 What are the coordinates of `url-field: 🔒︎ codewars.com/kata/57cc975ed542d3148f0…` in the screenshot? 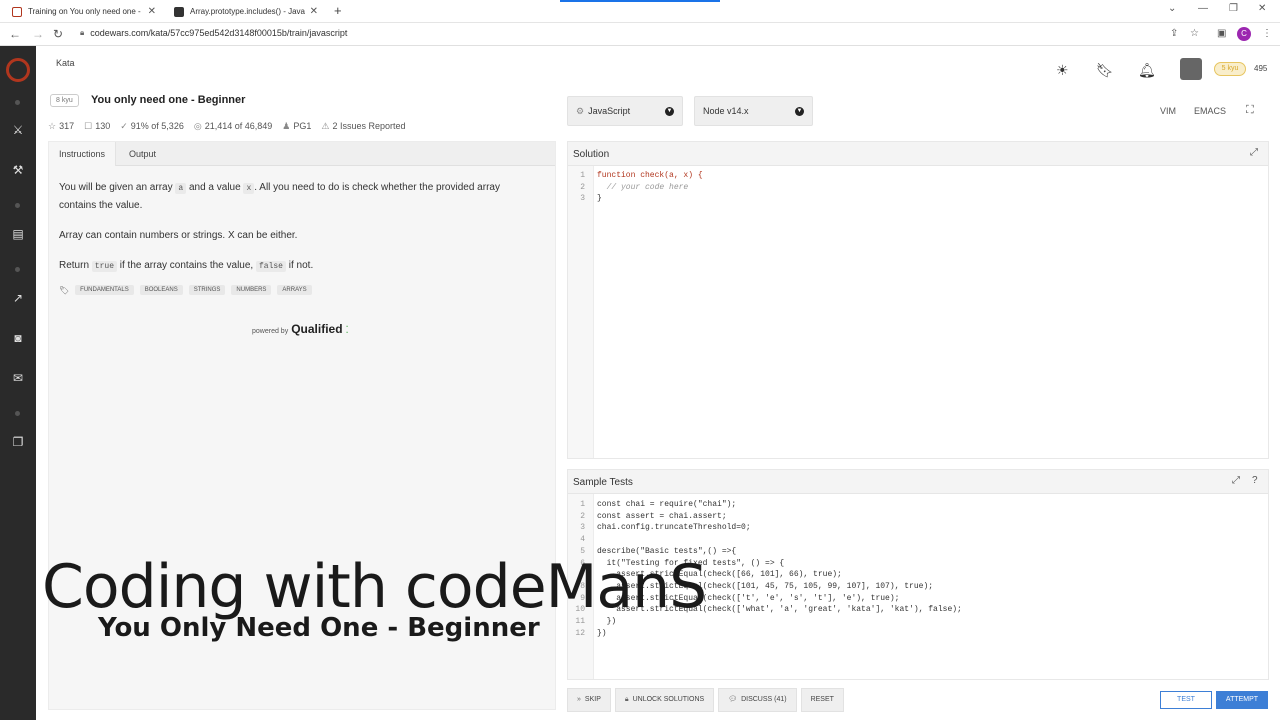 It's located at (213, 33).